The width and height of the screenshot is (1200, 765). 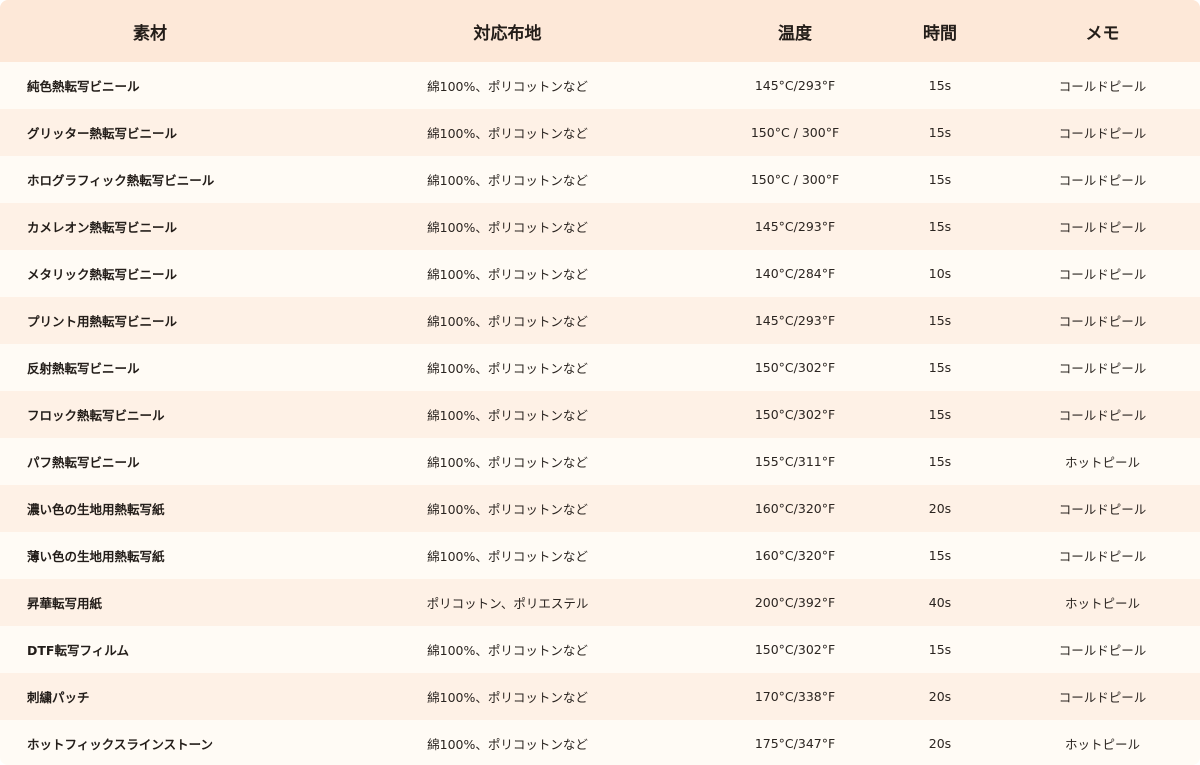 What do you see at coordinates (102, 133) in the screenshot?
I see `cell-material: グリッター熱転写ビニール` at bounding box center [102, 133].